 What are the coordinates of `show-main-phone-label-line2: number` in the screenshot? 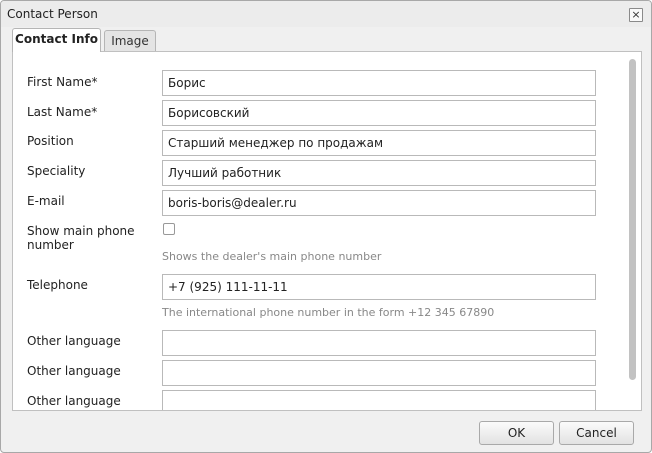 It's located at (50, 245).